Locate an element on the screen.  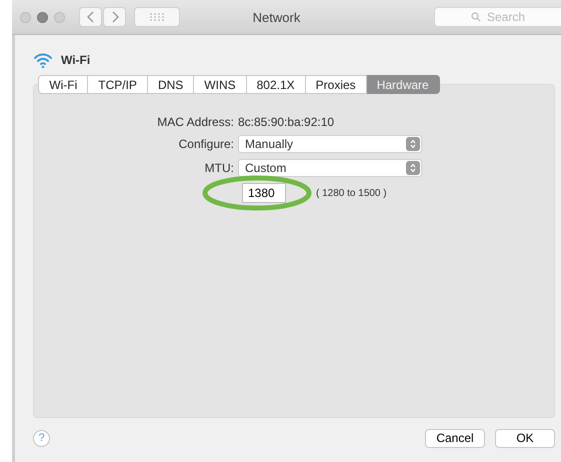
chevron-left-icon is located at coordinates (90, 17).